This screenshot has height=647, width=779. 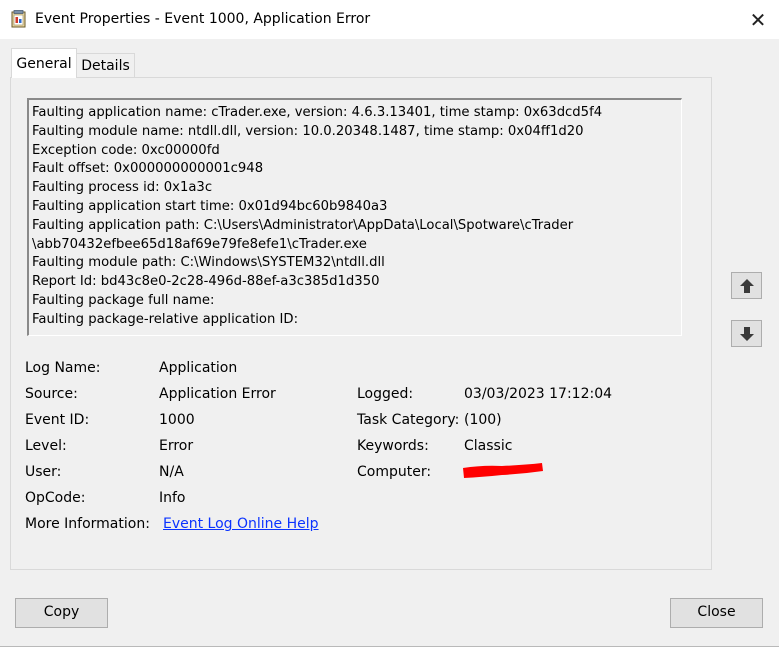 I want to click on task-category-label: Task Category:, so click(x=408, y=420).